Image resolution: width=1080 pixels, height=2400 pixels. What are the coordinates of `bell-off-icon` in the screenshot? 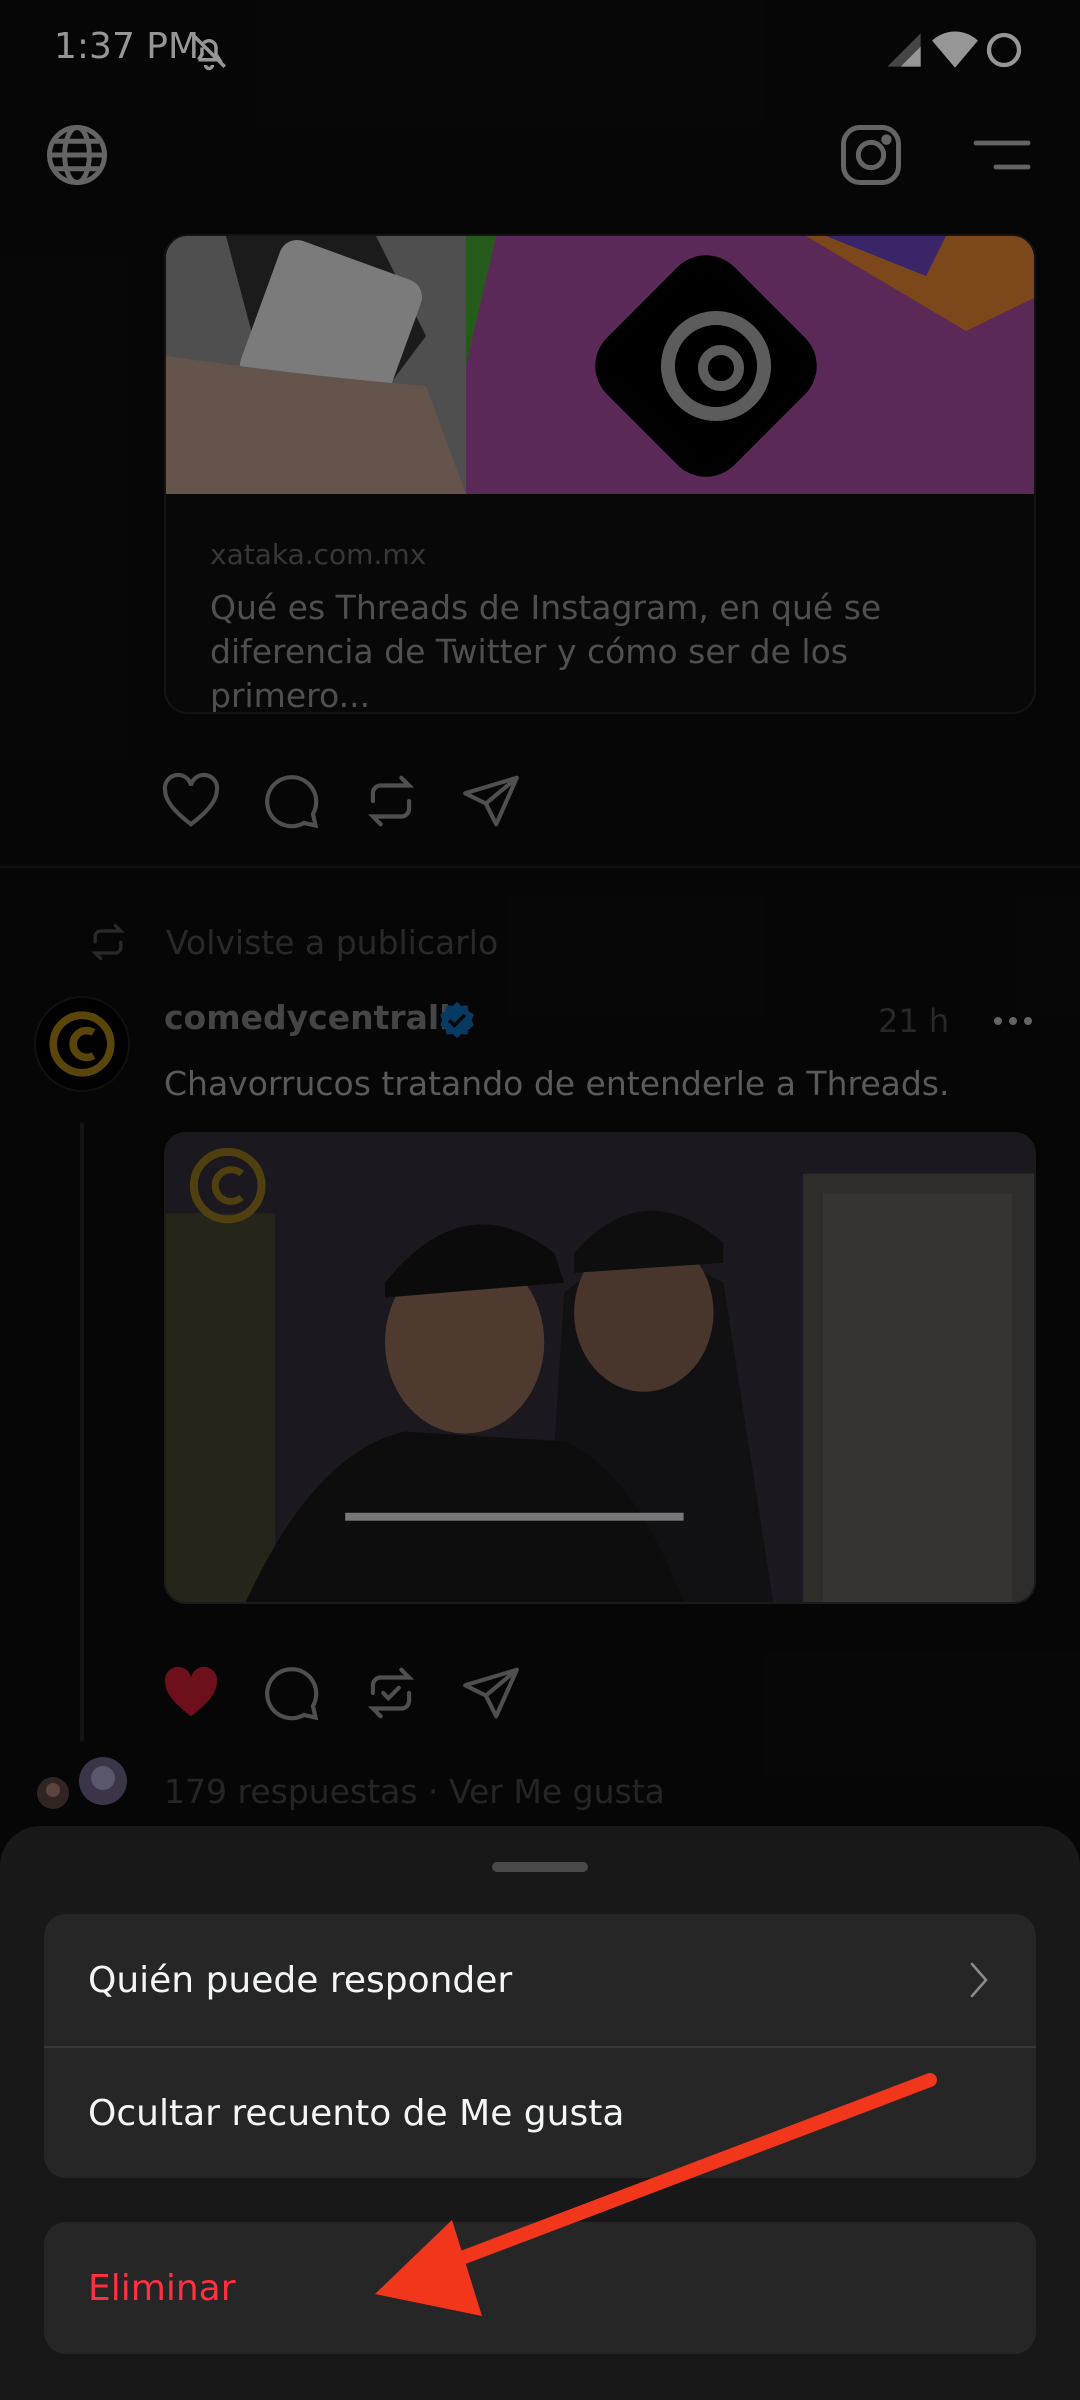 It's located at (209, 52).